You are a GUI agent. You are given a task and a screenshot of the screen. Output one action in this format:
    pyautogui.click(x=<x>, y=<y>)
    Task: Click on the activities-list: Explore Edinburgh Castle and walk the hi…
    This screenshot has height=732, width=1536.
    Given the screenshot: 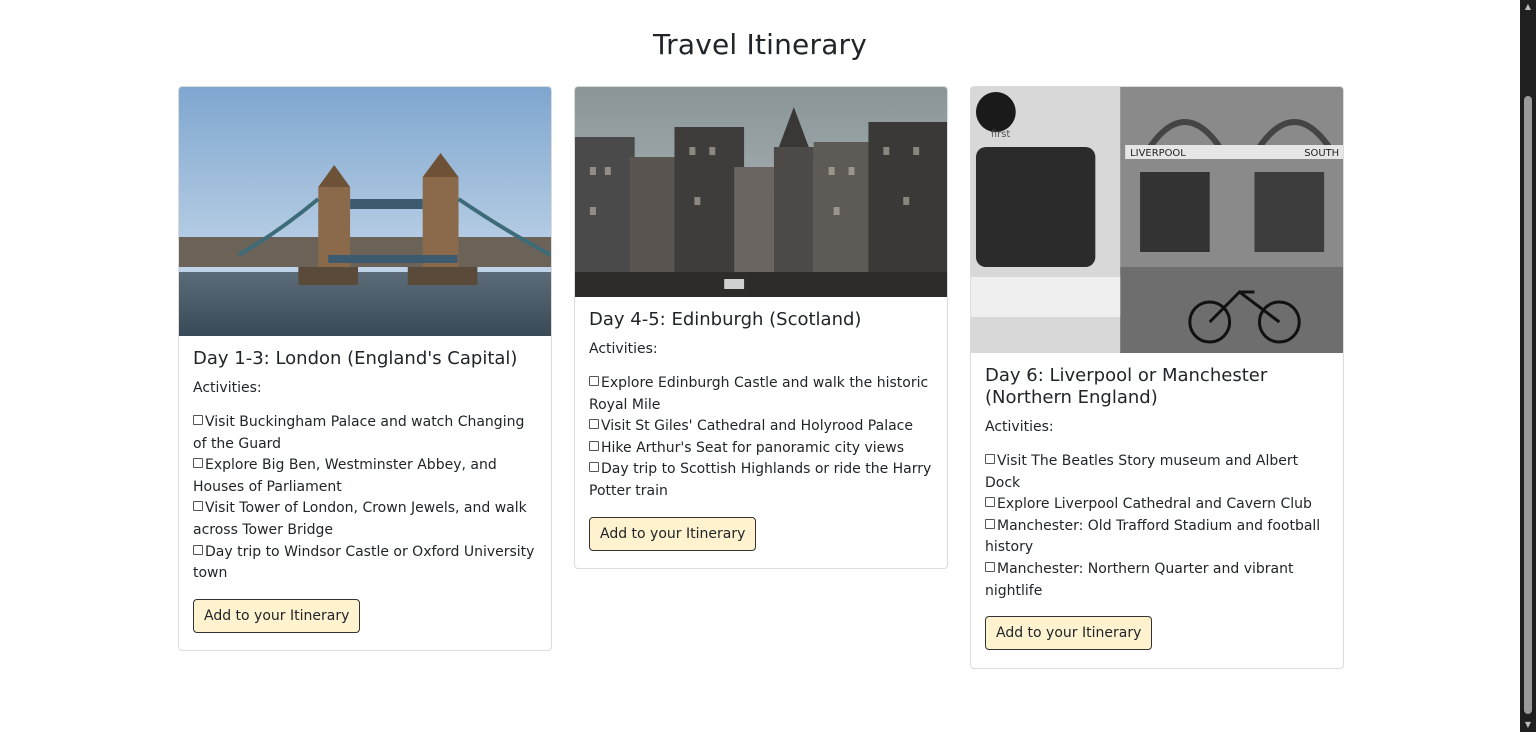 What is the action you would take?
    pyautogui.click(x=761, y=438)
    